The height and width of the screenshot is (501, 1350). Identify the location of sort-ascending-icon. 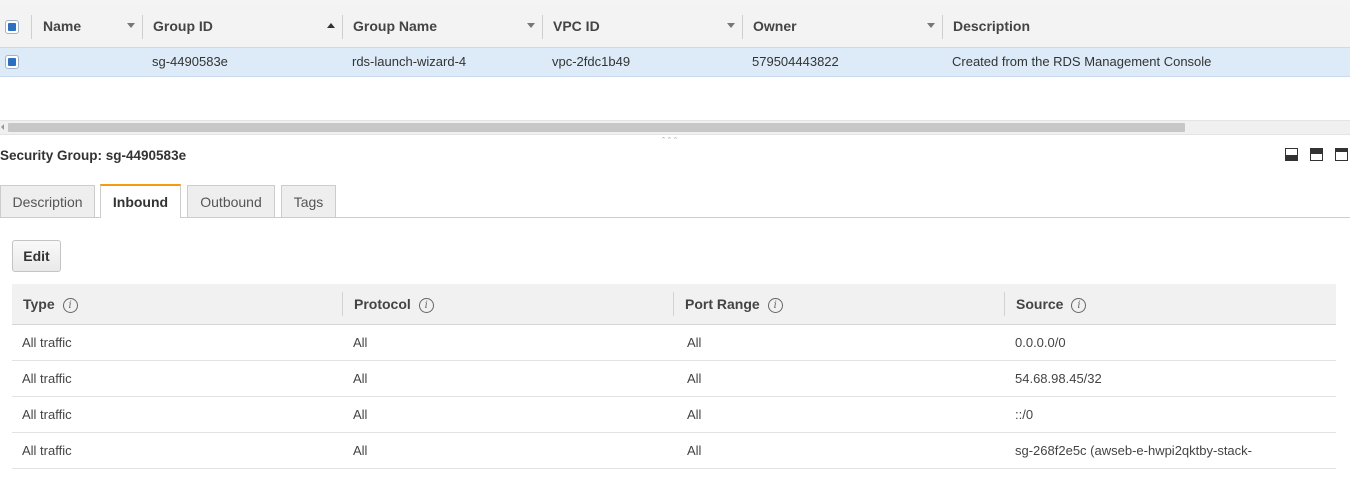
(331, 25).